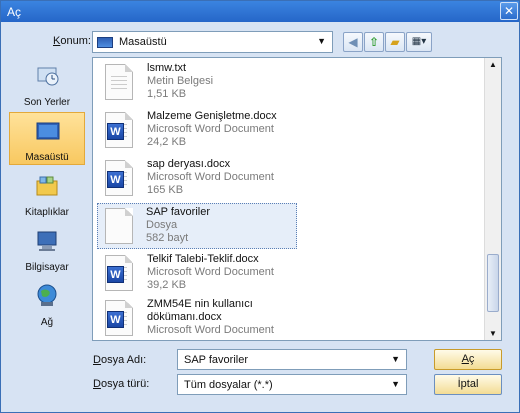 Image resolution: width=520 pixels, height=413 pixels. What do you see at coordinates (203, 259) in the screenshot?
I see `file-name: Telkif Talebi-Teklif.docx` at bounding box center [203, 259].